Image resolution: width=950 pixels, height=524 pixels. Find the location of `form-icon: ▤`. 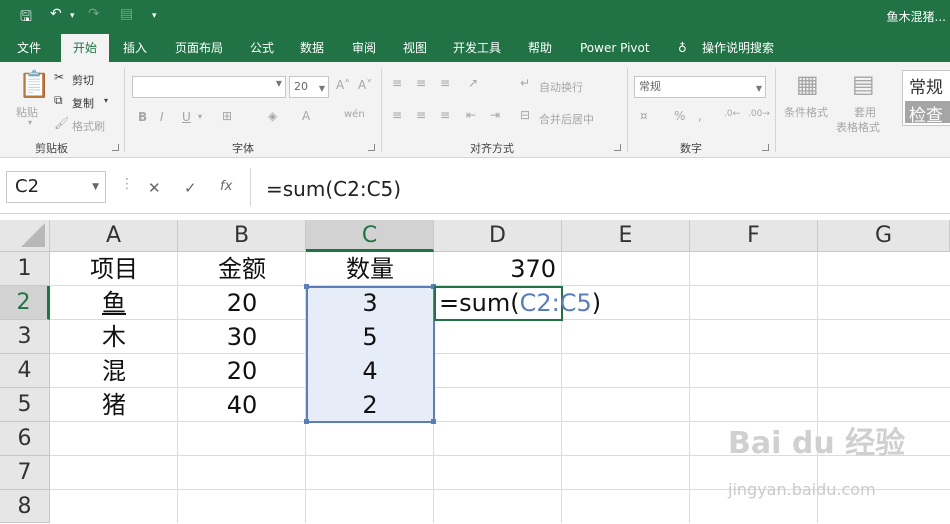

form-icon: ▤ is located at coordinates (126, 14).